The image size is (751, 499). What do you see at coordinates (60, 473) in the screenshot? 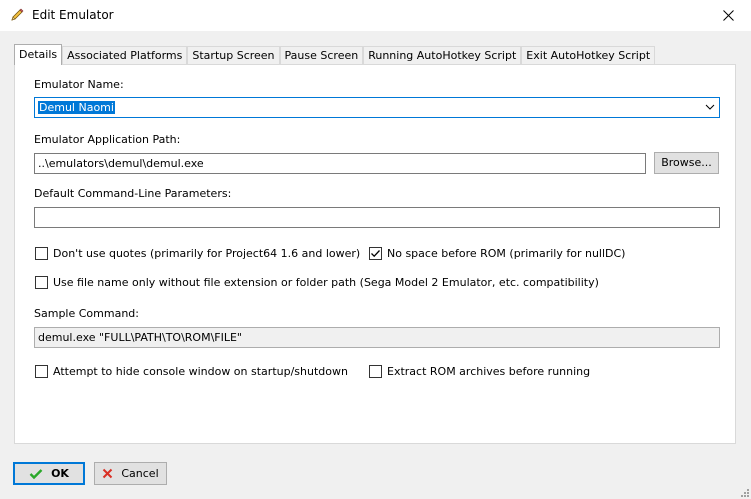
I see `ok-label: OK` at bounding box center [60, 473].